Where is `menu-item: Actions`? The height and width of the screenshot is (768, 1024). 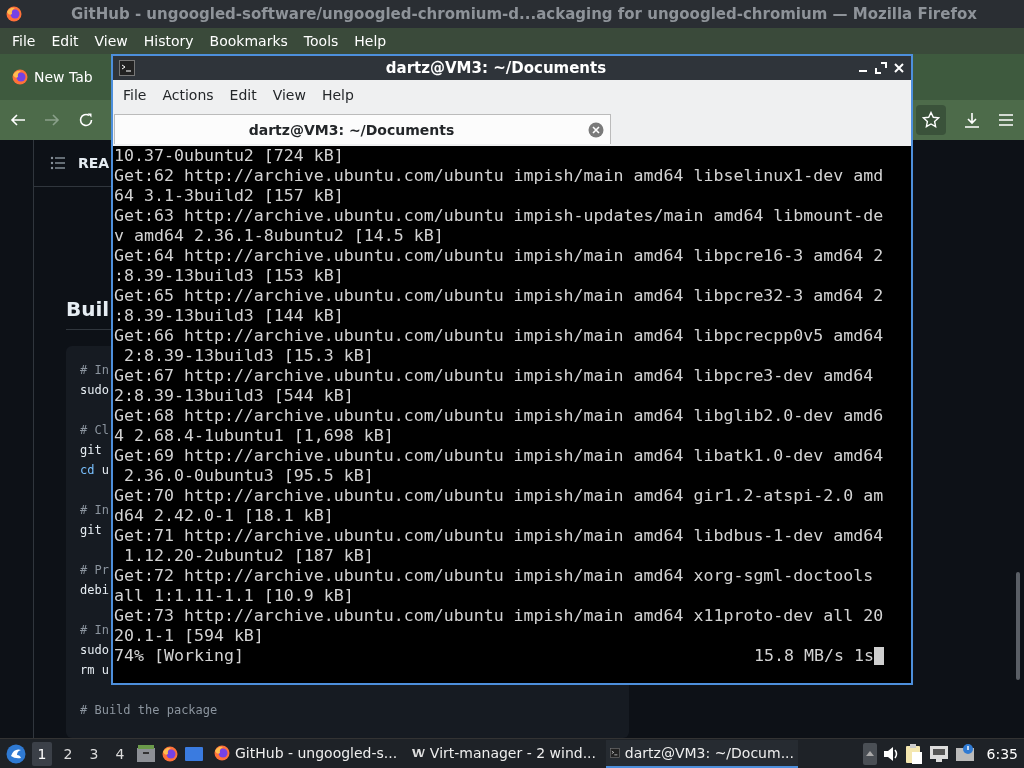
menu-item: Actions is located at coordinates (188, 95).